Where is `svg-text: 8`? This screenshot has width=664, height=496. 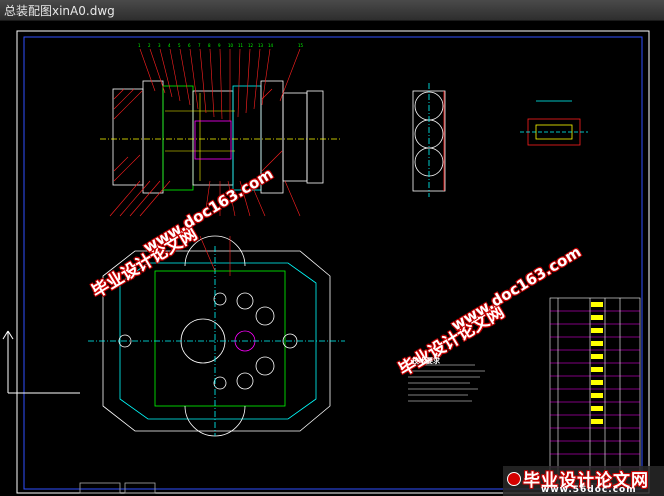
svg-text: 8 is located at coordinates (209, 45).